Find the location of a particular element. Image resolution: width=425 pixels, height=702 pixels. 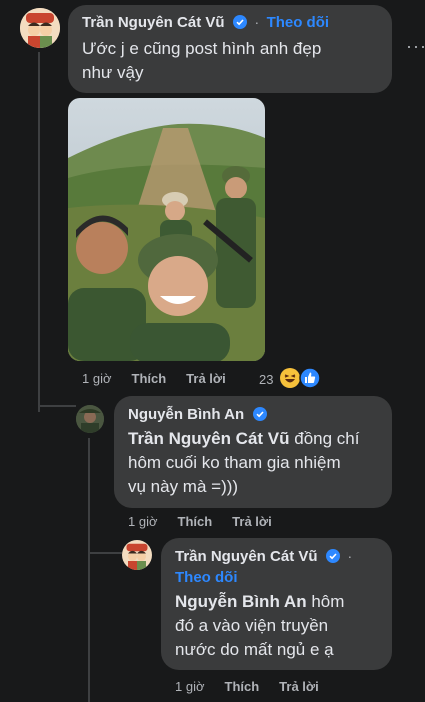

mention-link: Trần Nguyên Cát Vũ is located at coordinates (209, 438).